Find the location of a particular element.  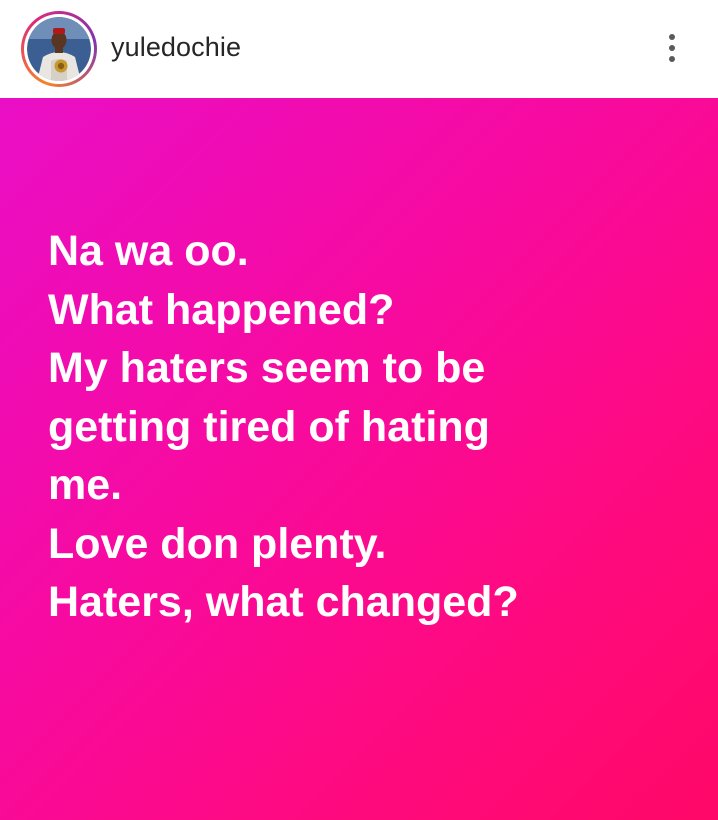

username: yuledochie is located at coordinates (176, 47).